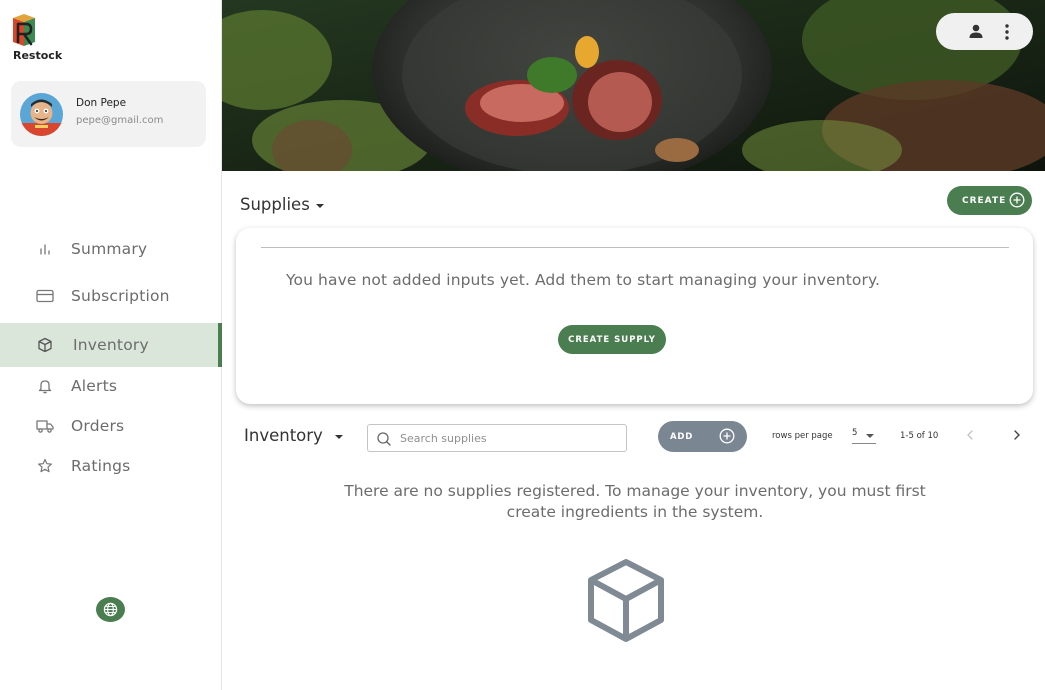 The image size is (1045, 690). I want to click on language-button, so click(110, 609).